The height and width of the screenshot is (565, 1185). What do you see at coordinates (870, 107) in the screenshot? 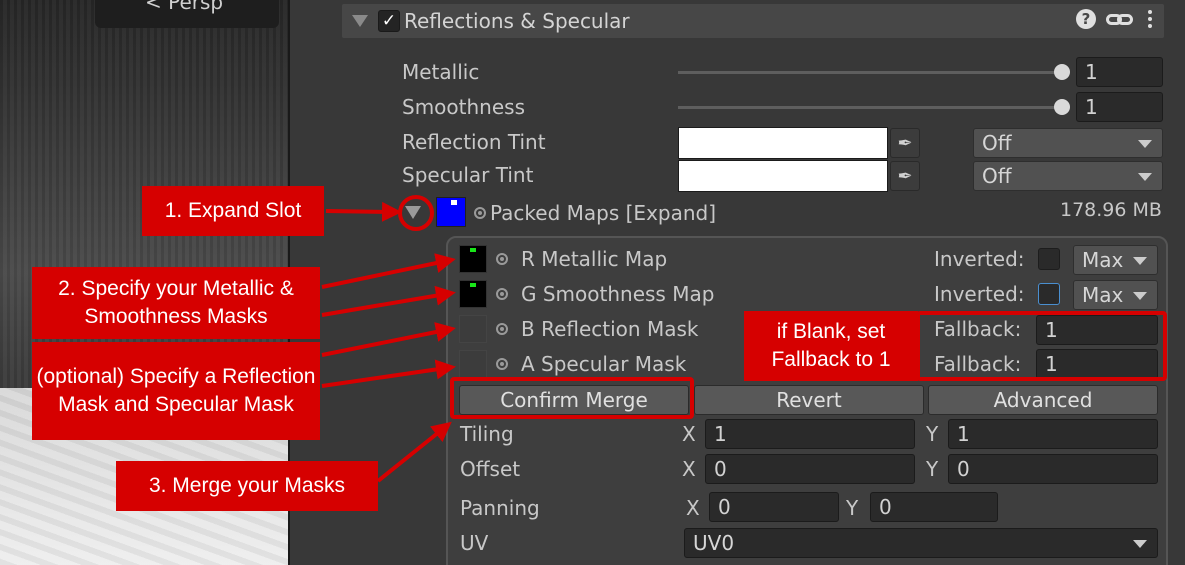
I see `smoothness-slider-track` at bounding box center [870, 107].